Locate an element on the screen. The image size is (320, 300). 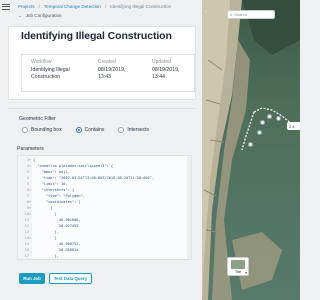
radio-contains: Contains is located at coordinates (90, 130).